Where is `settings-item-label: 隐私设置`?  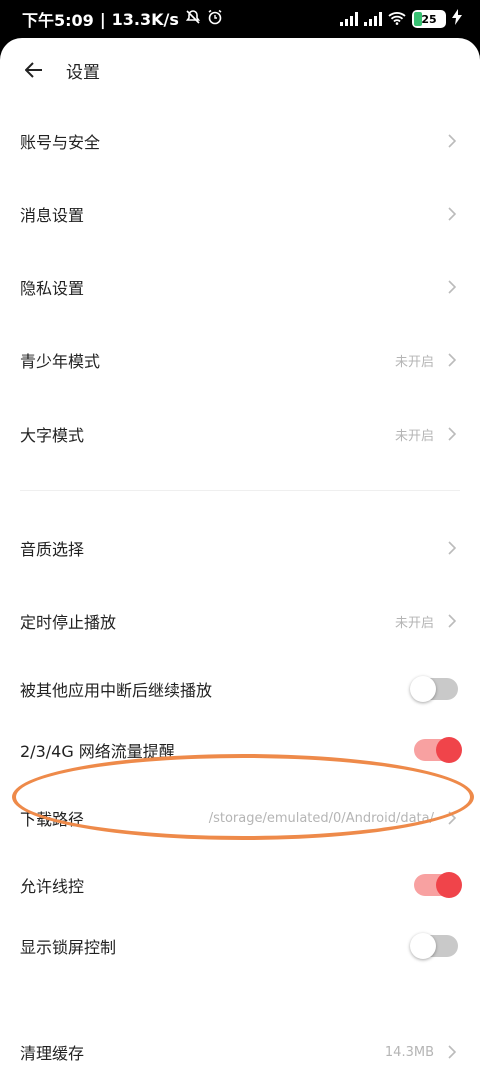
settings-item-label: 隐私设置 is located at coordinates (52, 288).